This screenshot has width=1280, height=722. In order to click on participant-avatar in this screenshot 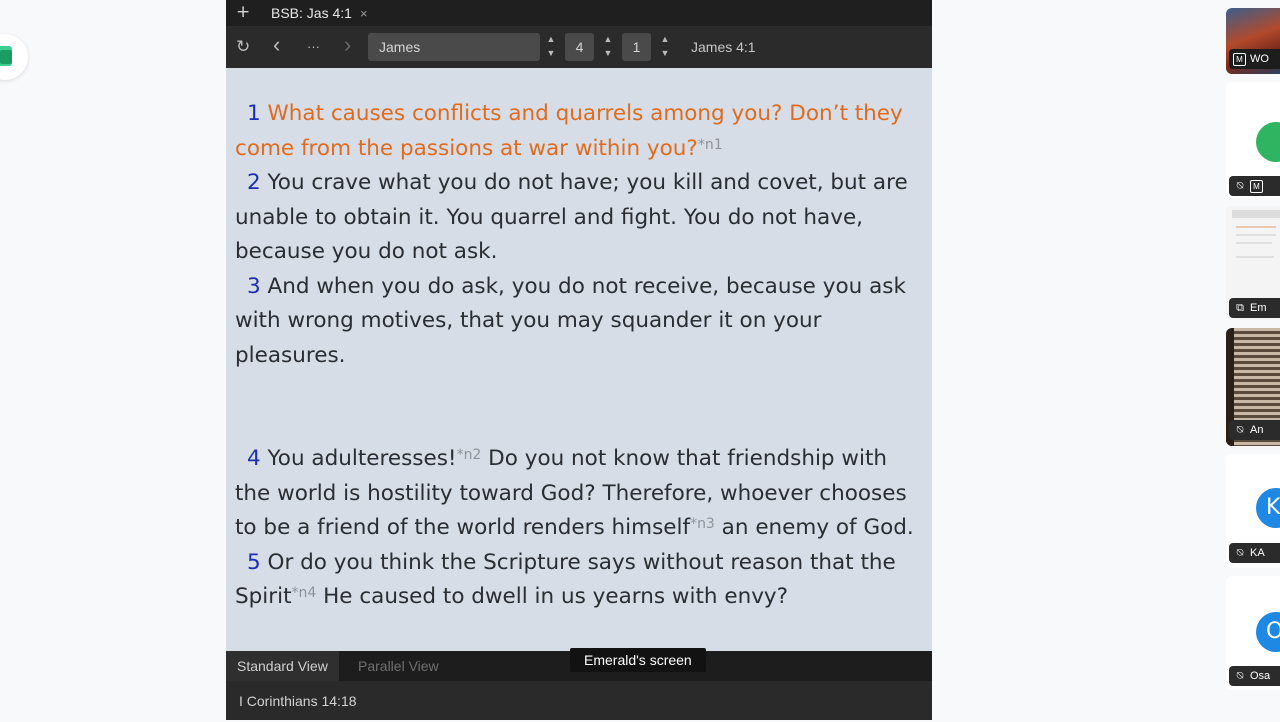, I will do `click(1268, 142)`.